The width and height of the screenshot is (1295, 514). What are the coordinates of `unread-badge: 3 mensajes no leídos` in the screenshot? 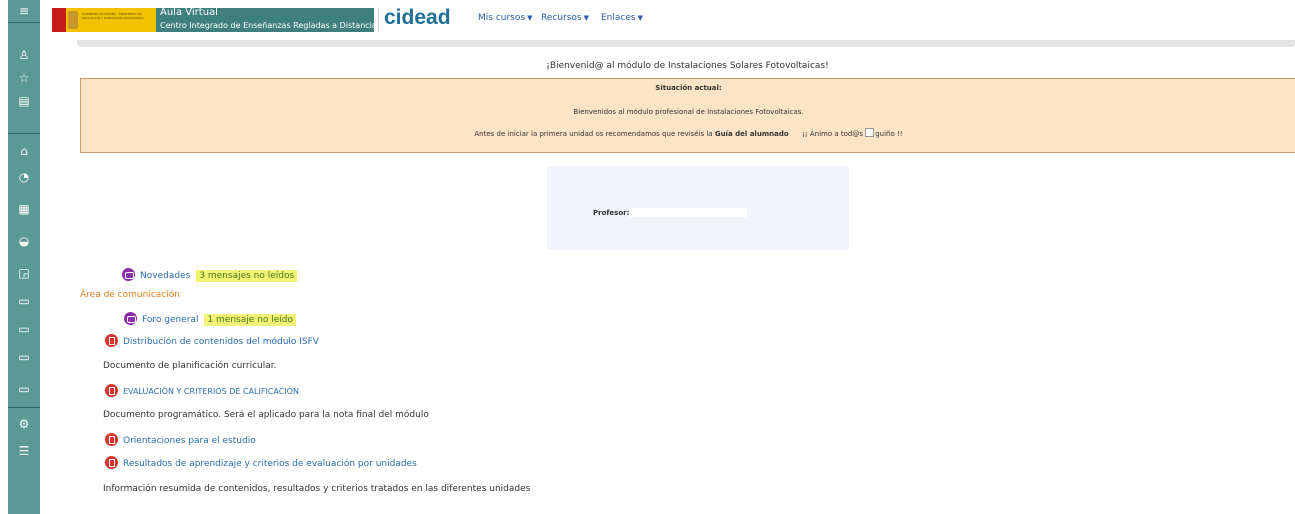 It's located at (247, 276).